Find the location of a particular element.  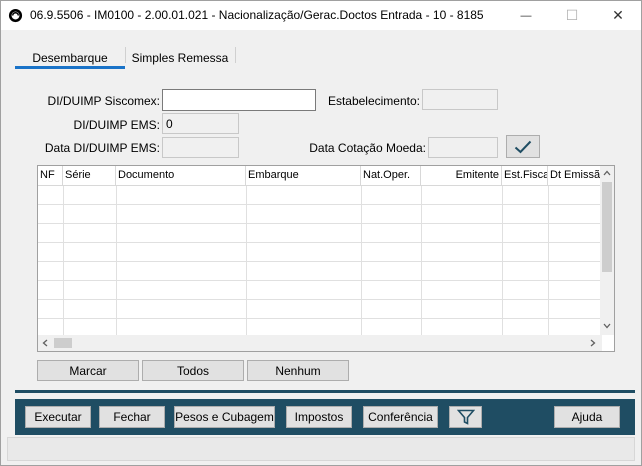

col-header-dt-emissao: Dt Emissão is located at coordinates (575, 176).